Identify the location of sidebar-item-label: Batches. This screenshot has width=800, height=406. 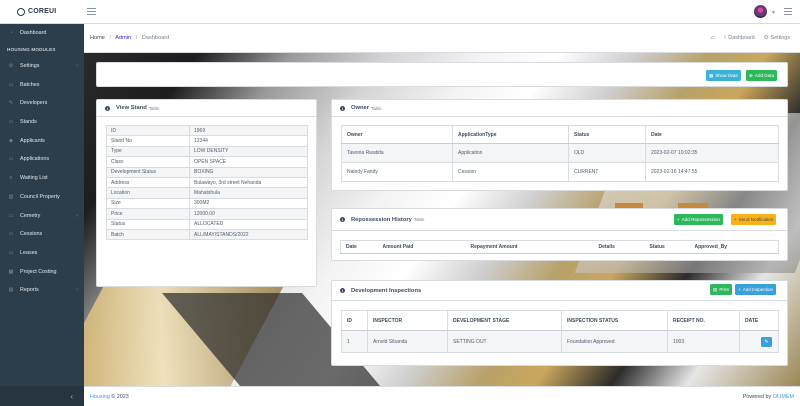
(30, 84).